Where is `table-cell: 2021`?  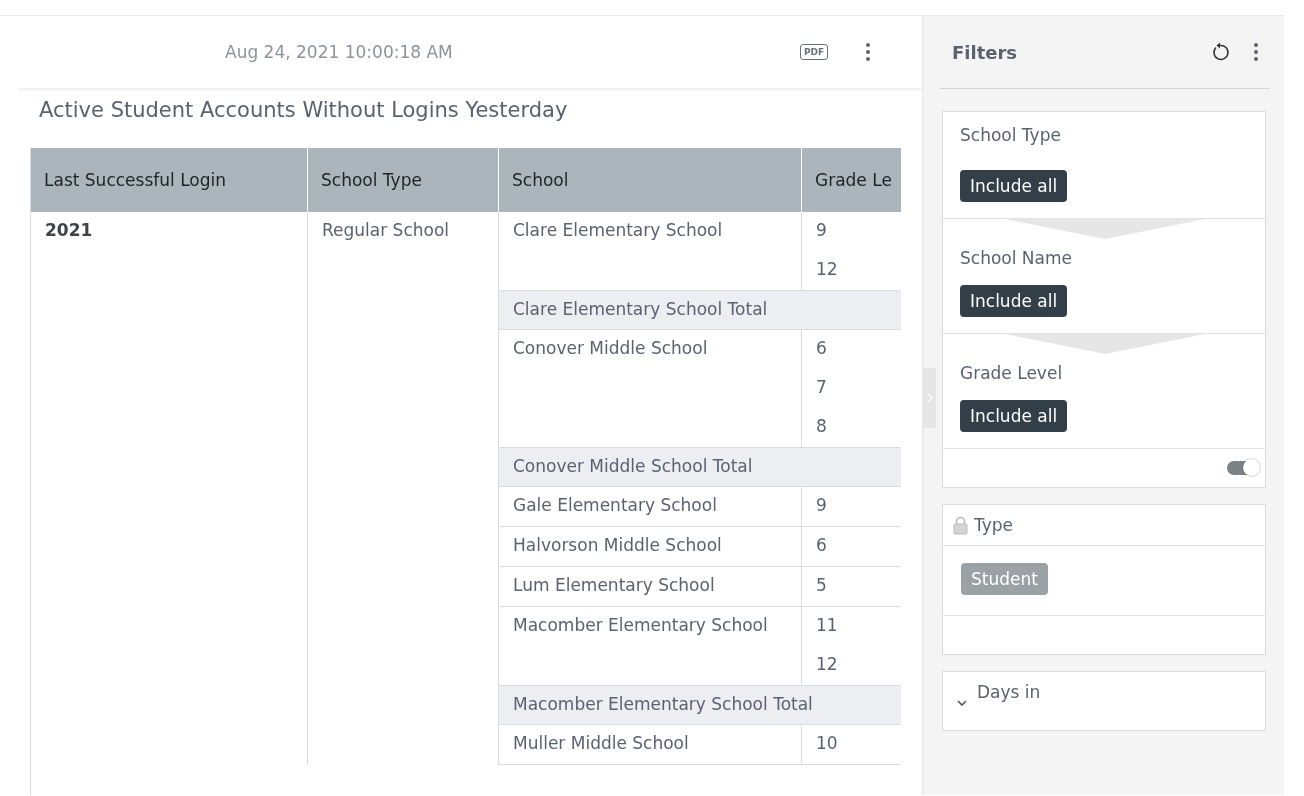 table-cell: 2021 is located at coordinates (169, 488).